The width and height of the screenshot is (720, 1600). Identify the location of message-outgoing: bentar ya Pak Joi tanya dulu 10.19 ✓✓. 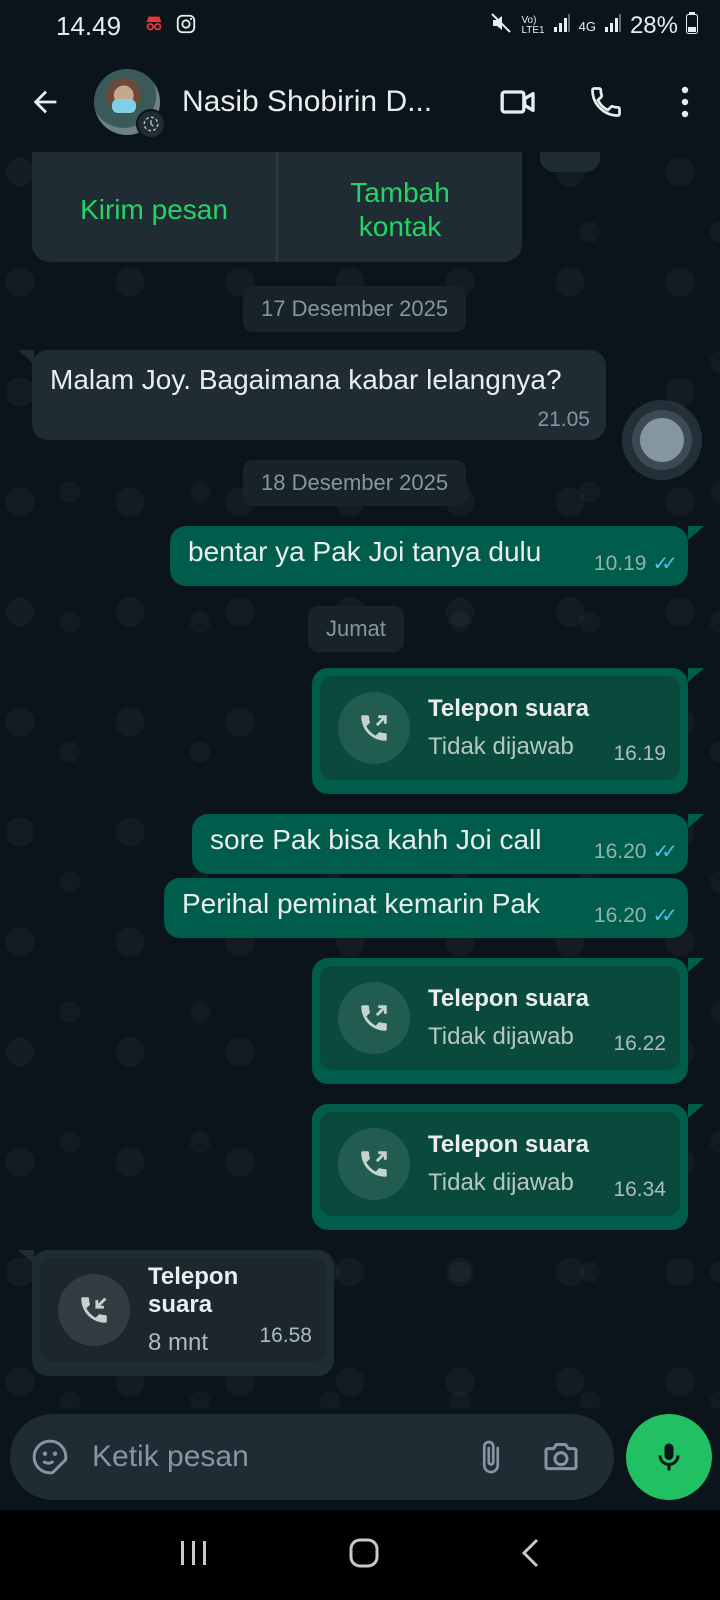
(429, 556).